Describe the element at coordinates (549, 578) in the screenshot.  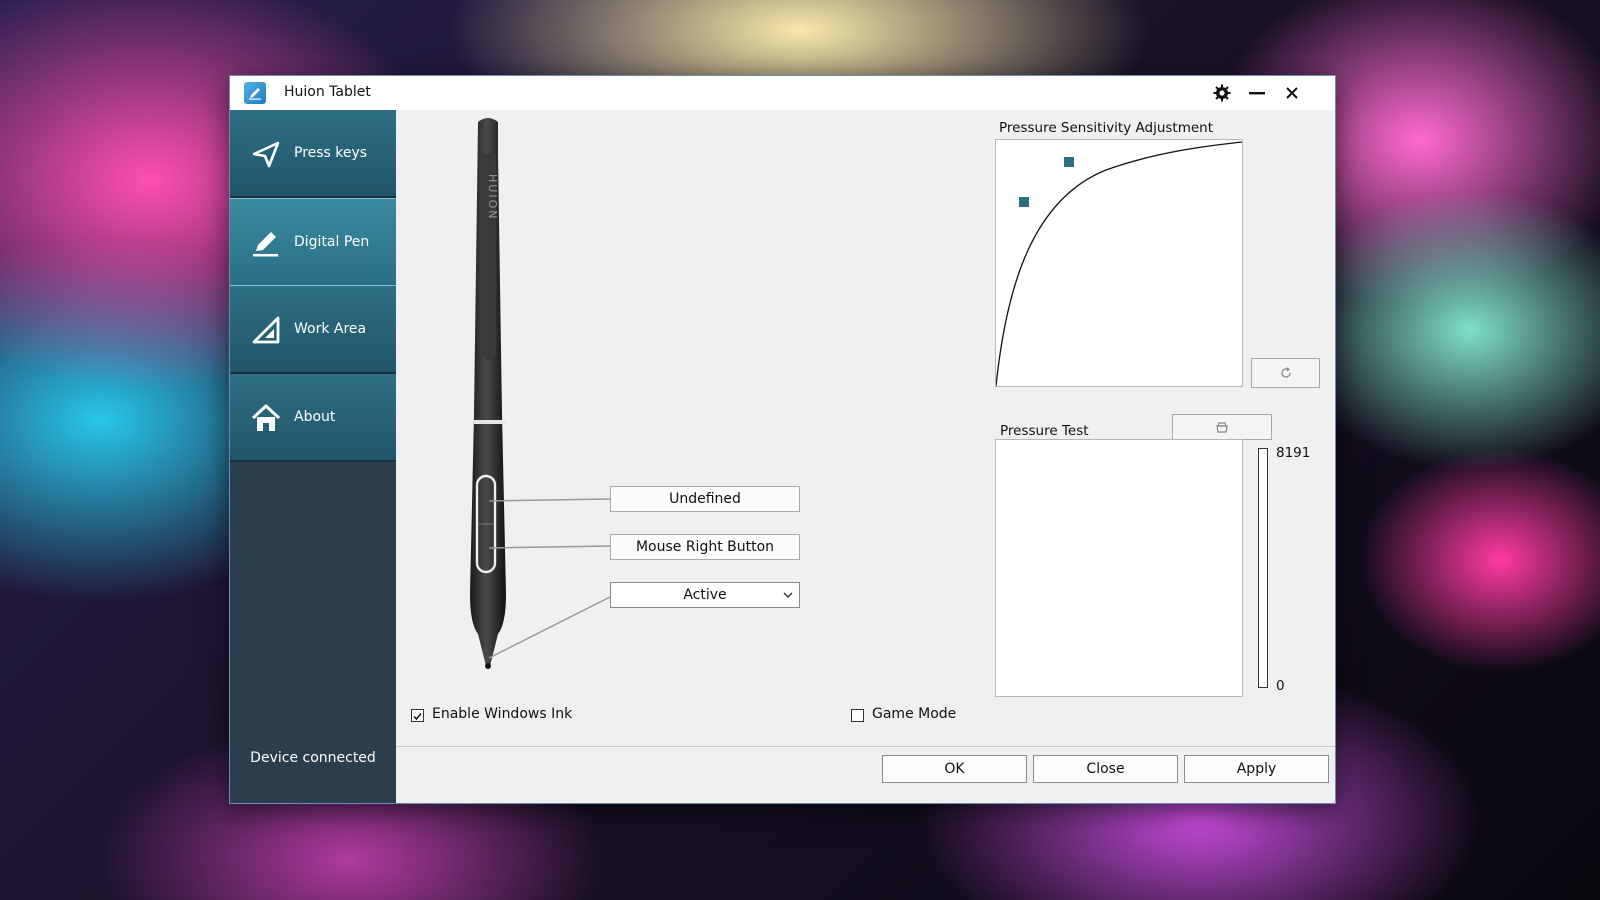
I see `button-leader-lines` at that location.